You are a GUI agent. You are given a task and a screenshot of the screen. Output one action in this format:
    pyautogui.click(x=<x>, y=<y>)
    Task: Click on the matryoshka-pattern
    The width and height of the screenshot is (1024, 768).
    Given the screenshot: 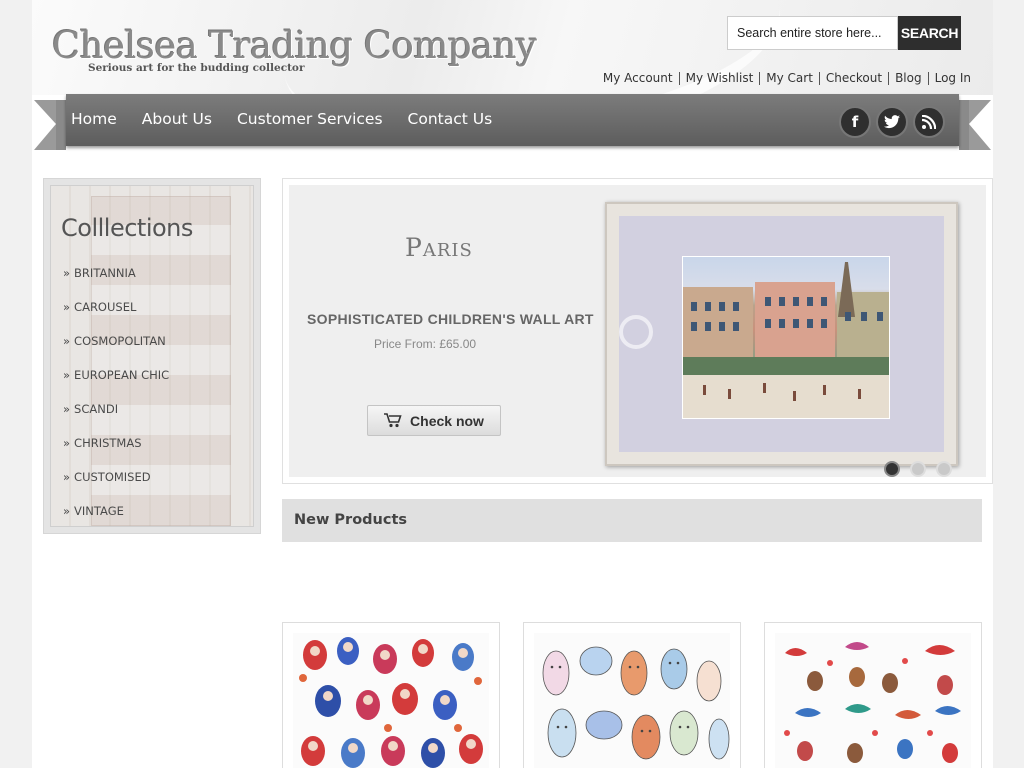 What is the action you would take?
    pyautogui.click(x=391, y=702)
    